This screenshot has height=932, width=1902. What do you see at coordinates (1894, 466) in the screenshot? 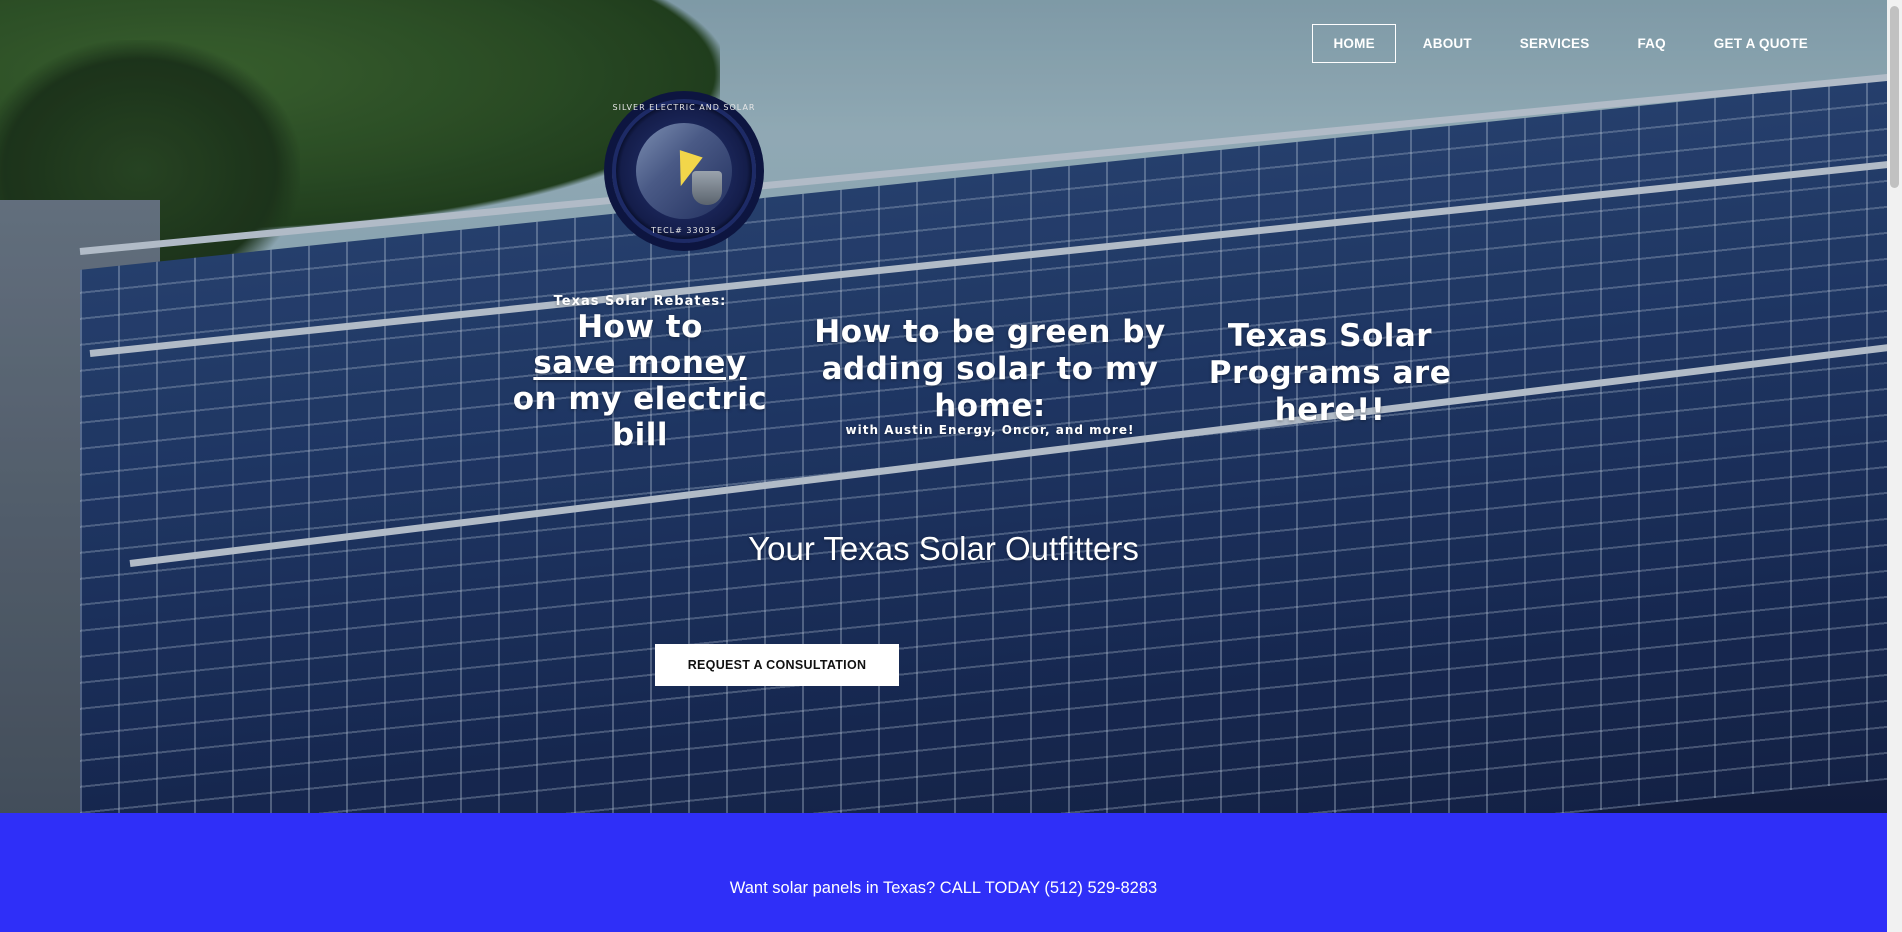
I see `page-scrollbar` at bounding box center [1894, 466].